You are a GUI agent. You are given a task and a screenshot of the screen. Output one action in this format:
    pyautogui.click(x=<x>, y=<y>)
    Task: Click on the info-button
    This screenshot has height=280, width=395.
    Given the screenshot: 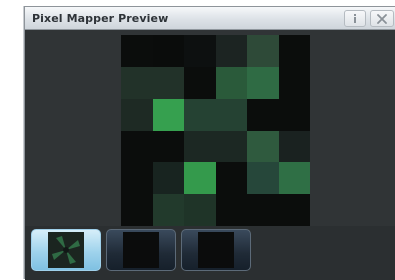 What is the action you would take?
    pyautogui.click(x=355, y=18)
    